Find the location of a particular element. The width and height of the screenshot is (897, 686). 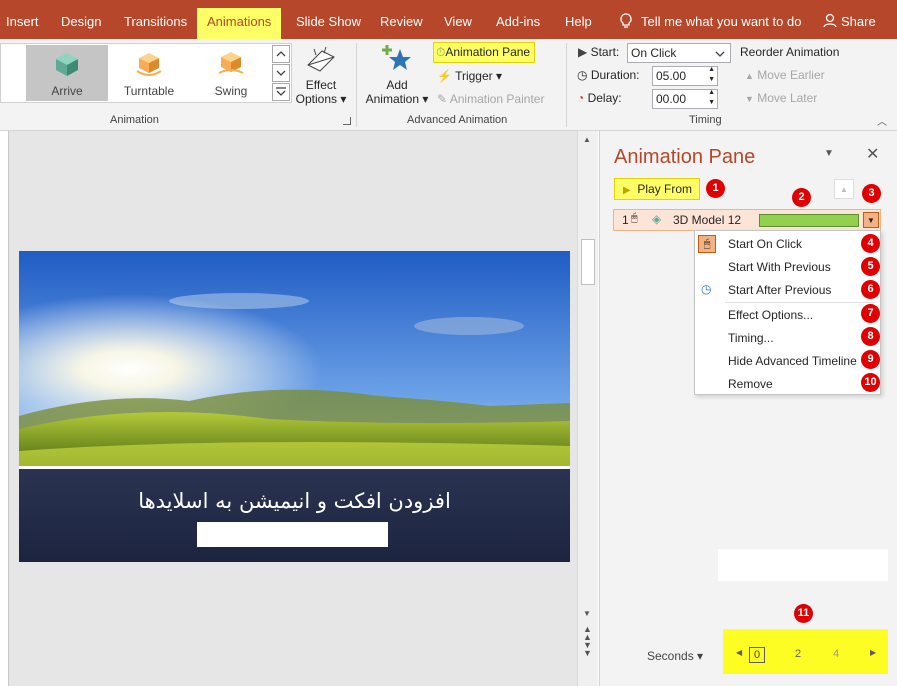

lightbulb-icon is located at coordinates (626, 20).